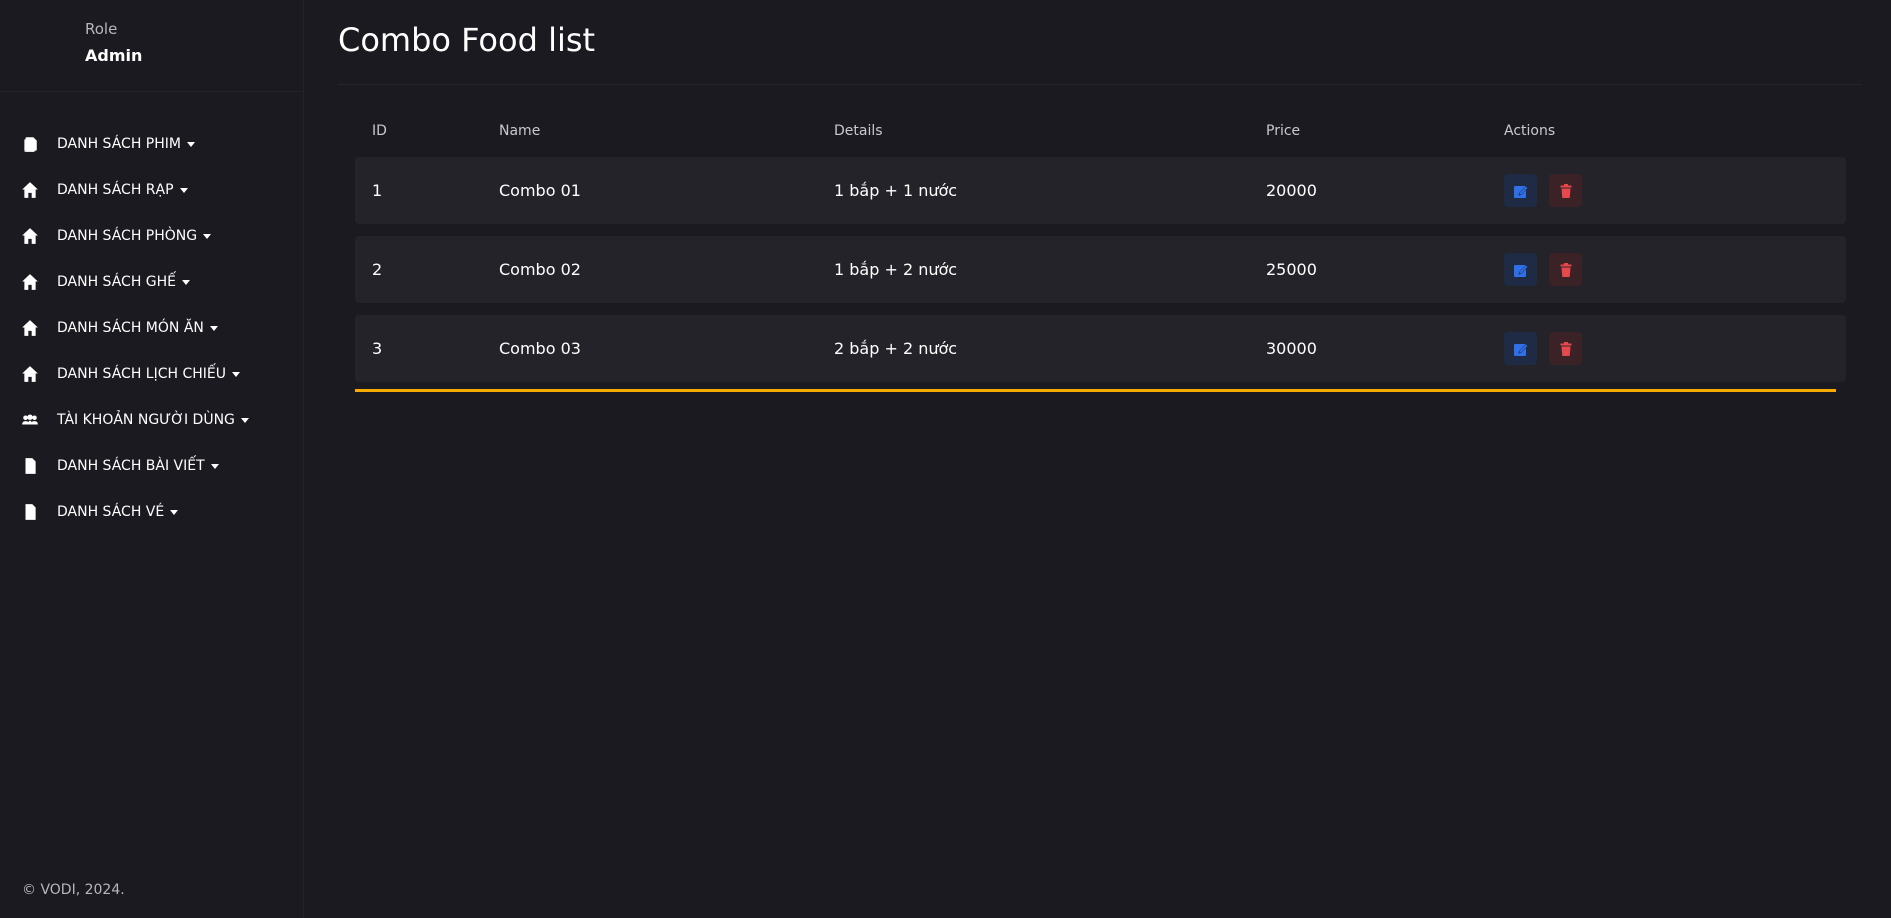 The width and height of the screenshot is (1891, 918). I want to click on page-header: Combo Food list, so click(1099, 42).